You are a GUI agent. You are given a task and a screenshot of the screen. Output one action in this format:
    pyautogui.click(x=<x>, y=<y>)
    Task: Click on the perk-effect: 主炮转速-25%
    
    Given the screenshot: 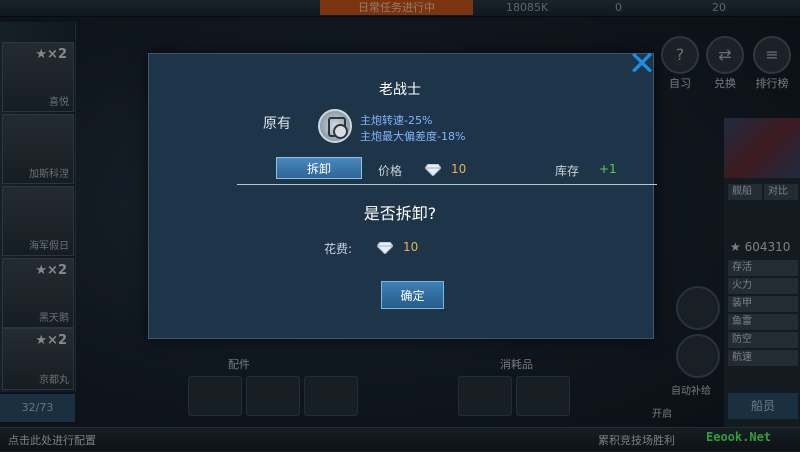 What is the action you would take?
    pyautogui.click(x=396, y=120)
    